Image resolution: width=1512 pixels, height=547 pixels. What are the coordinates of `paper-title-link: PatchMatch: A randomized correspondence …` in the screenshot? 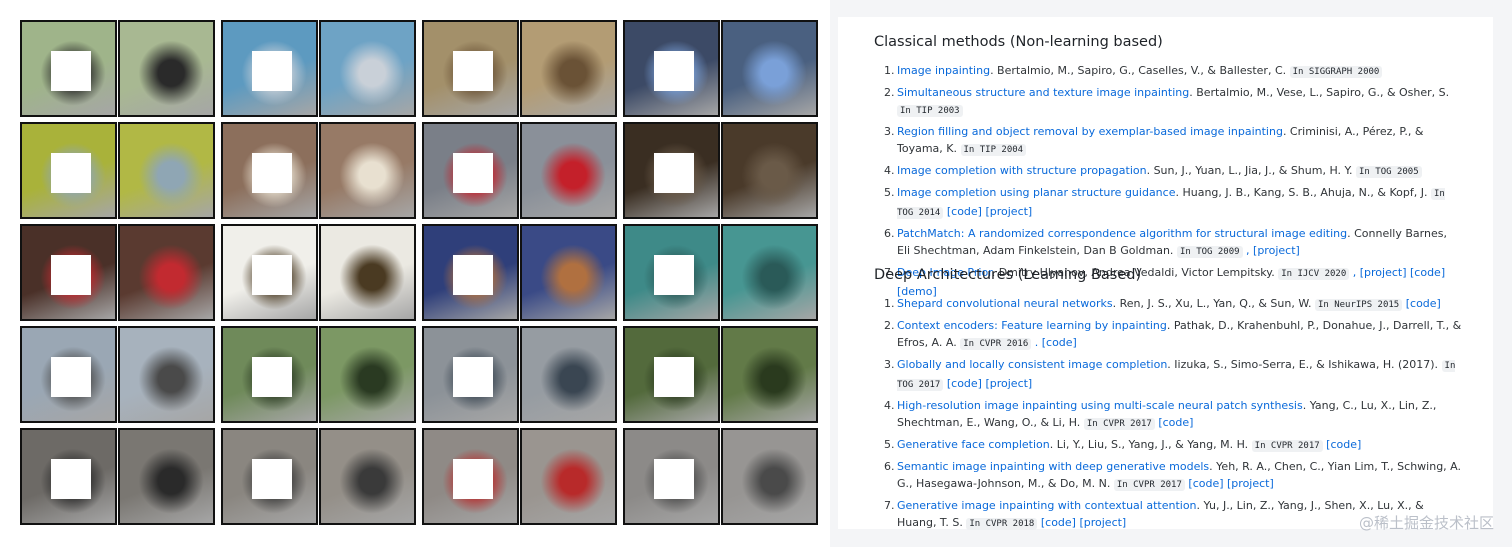 It's located at (1122, 233).